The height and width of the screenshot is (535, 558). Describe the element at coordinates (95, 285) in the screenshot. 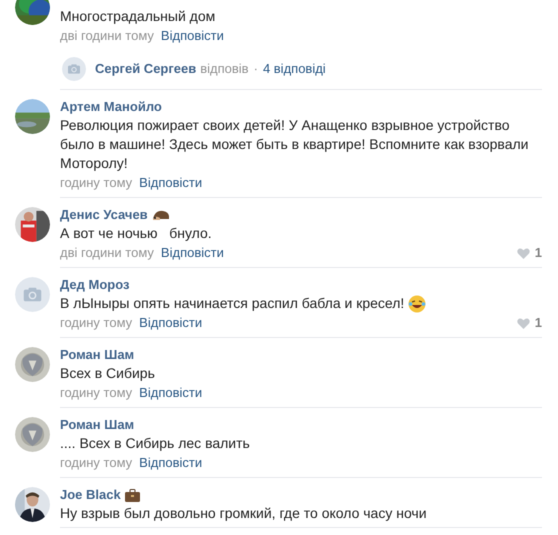

I see `author-link: Дед Мороз` at that location.